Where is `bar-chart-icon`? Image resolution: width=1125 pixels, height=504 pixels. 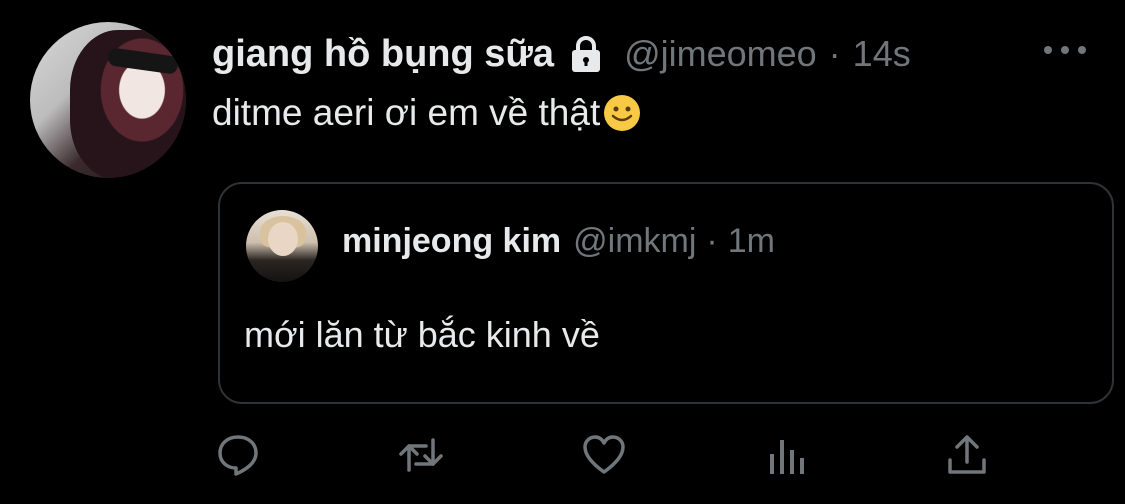
bar-chart-icon is located at coordinates (787, 457).